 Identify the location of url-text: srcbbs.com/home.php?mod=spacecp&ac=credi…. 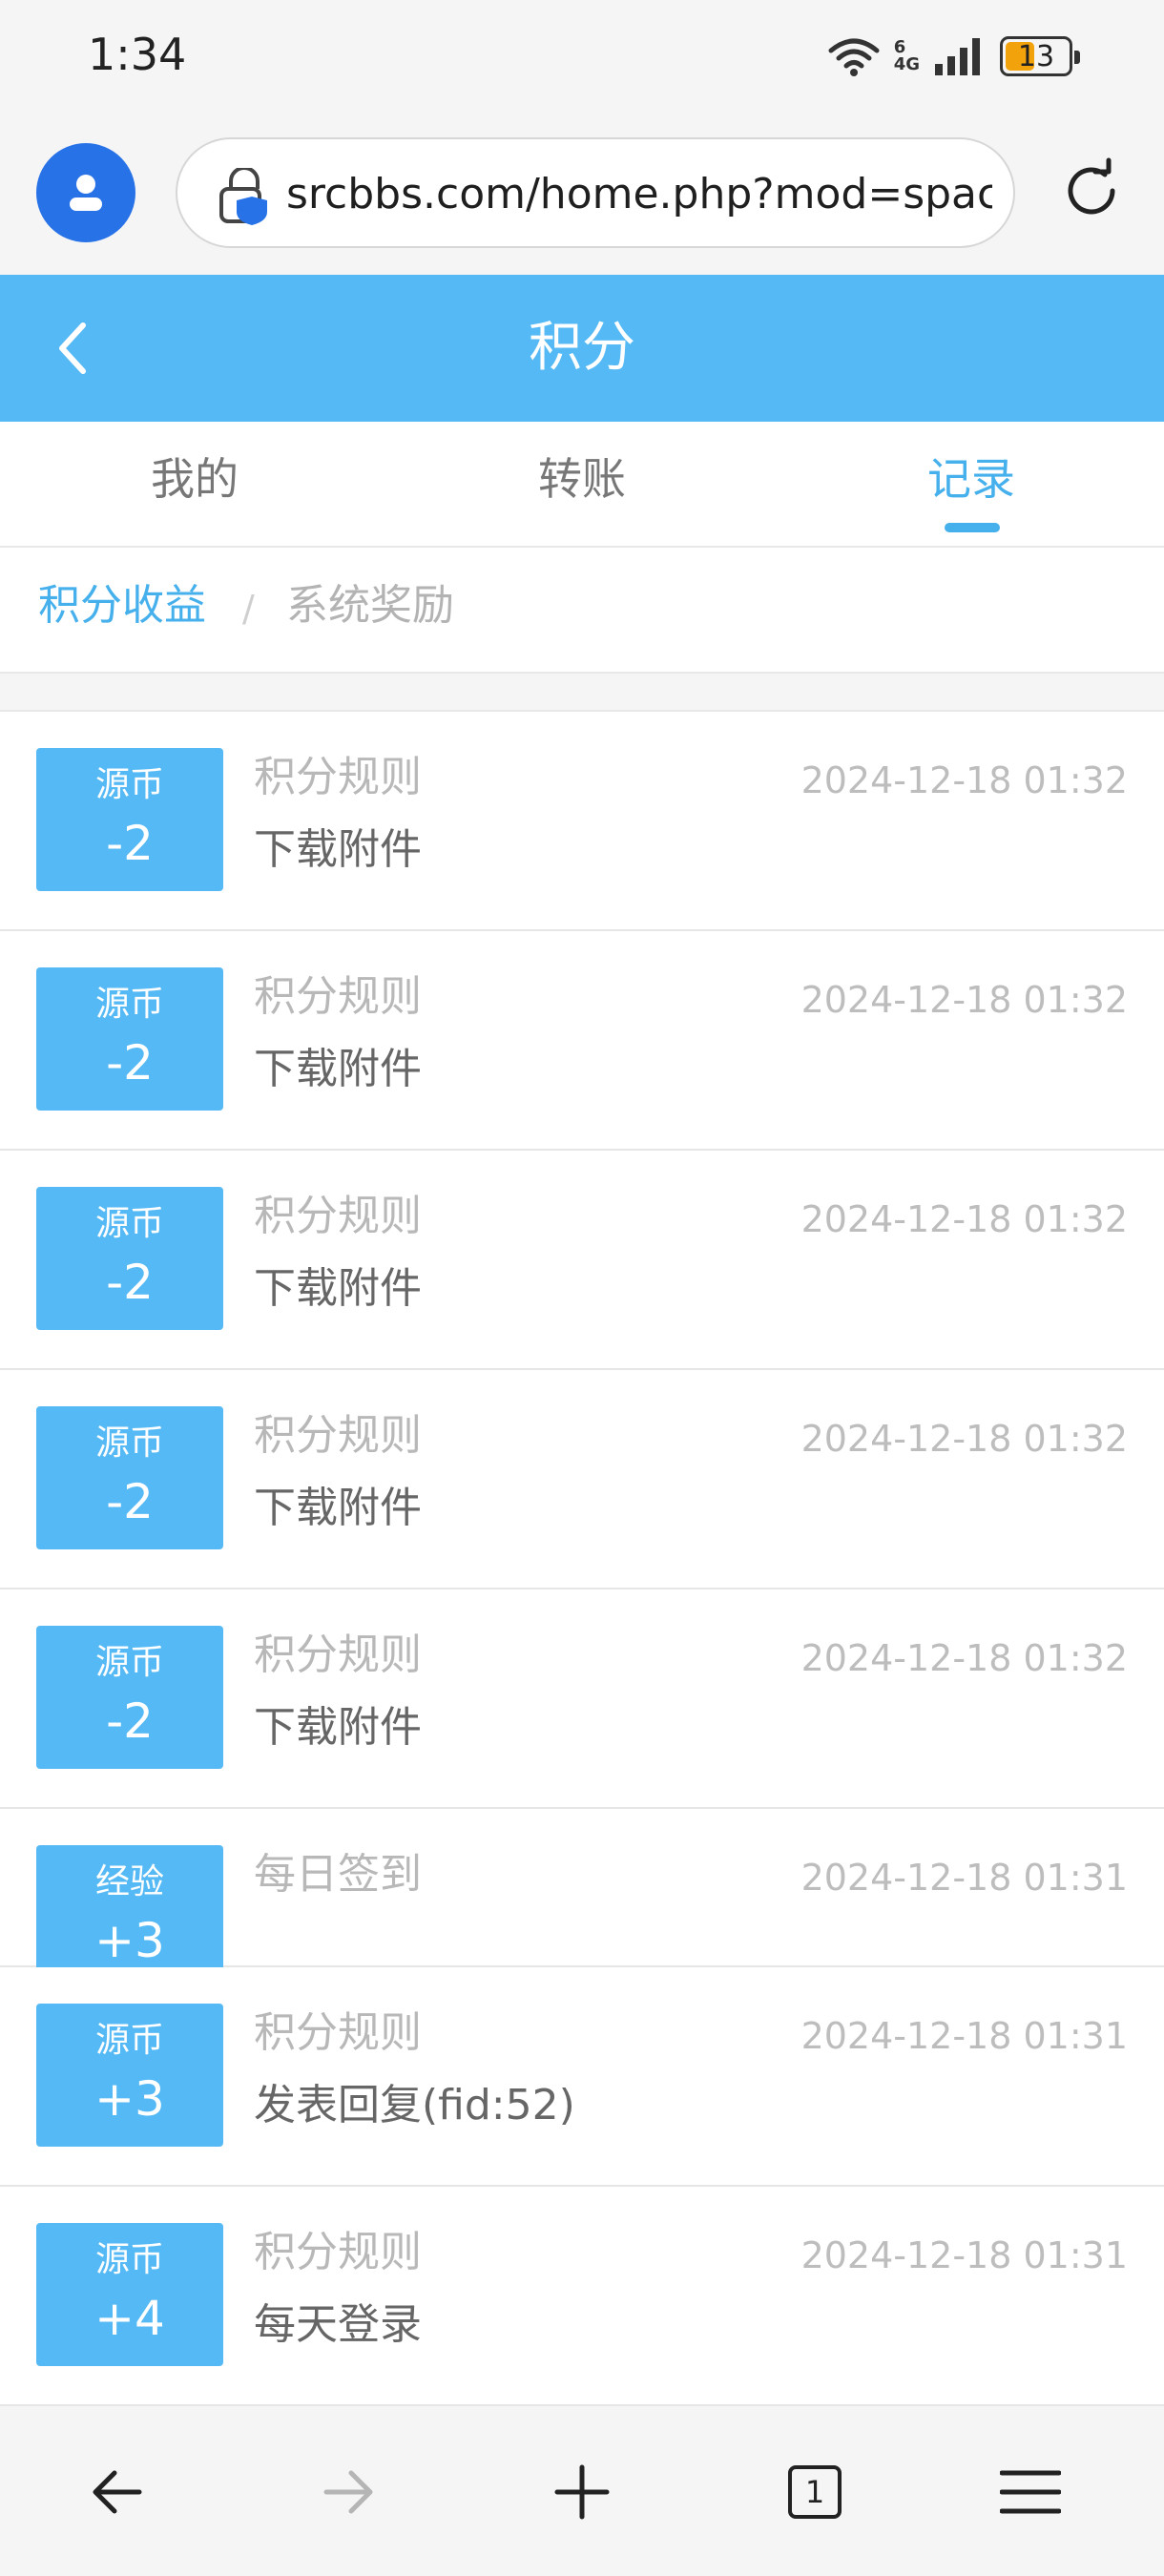
(639, 194).